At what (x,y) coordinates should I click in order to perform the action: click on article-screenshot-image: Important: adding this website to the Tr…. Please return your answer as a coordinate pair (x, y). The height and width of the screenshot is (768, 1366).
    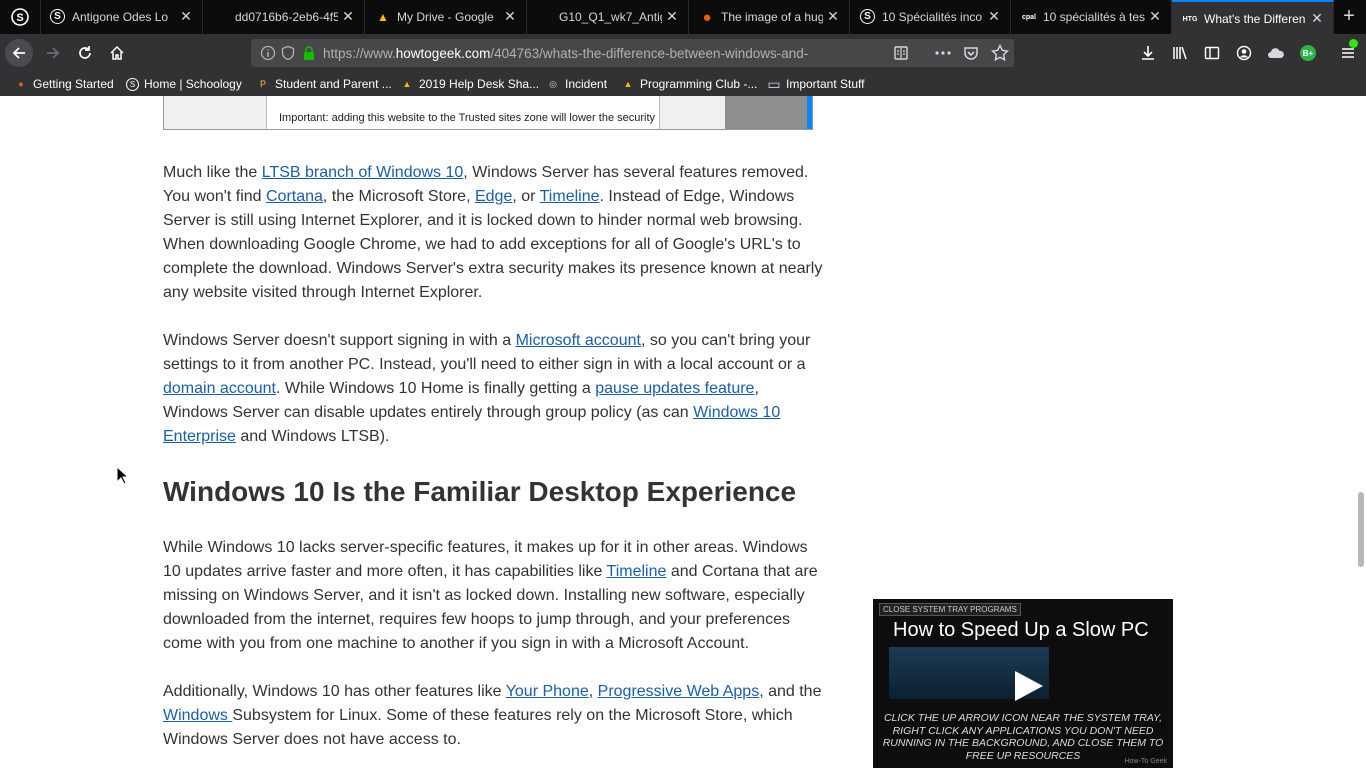
    Looking at the image, I should click on (488, 113).